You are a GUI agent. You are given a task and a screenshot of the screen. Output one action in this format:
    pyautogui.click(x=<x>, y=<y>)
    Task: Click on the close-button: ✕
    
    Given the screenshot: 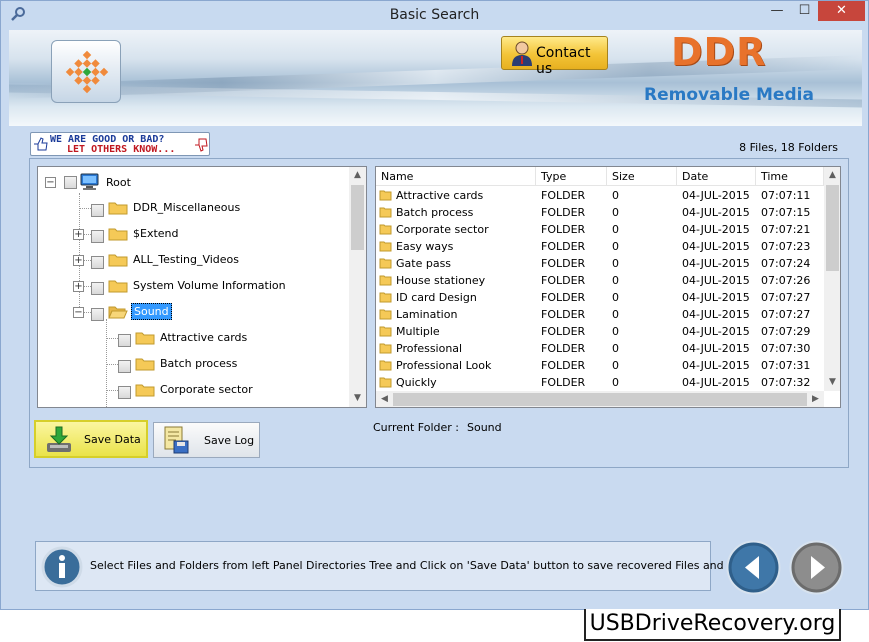 What is the action you would take?
    pyautogui.click(x=841, y=11)
    